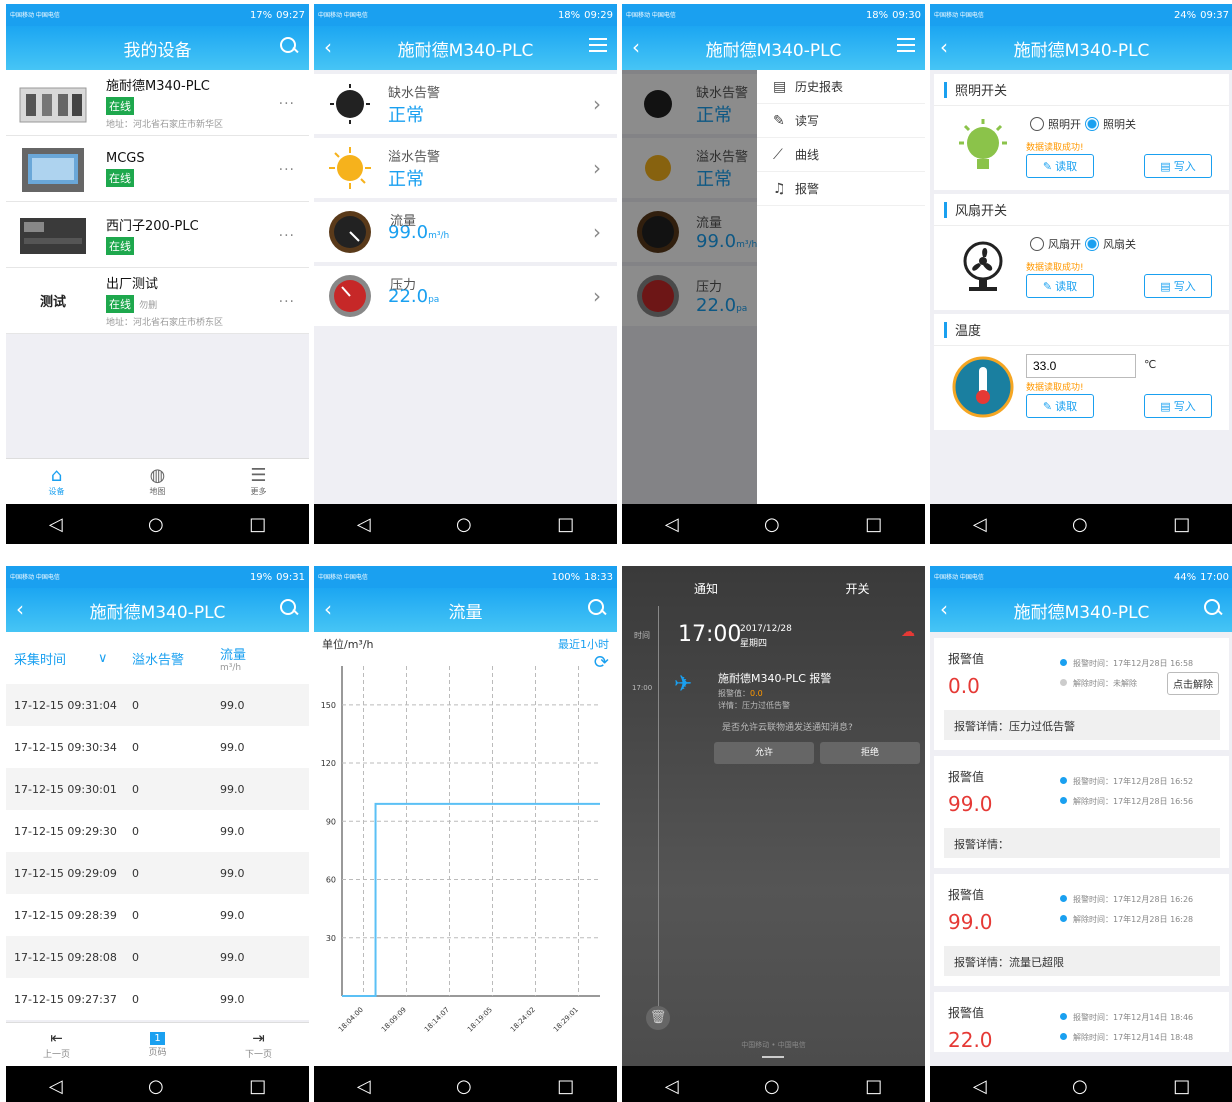 The image size is (1232, 1102). What do you see at coordinates (465, 577) in the screenshot?
I see `status-bar: 中国移动 中国电信 100% 18:33` at bounding box center [465, 577].